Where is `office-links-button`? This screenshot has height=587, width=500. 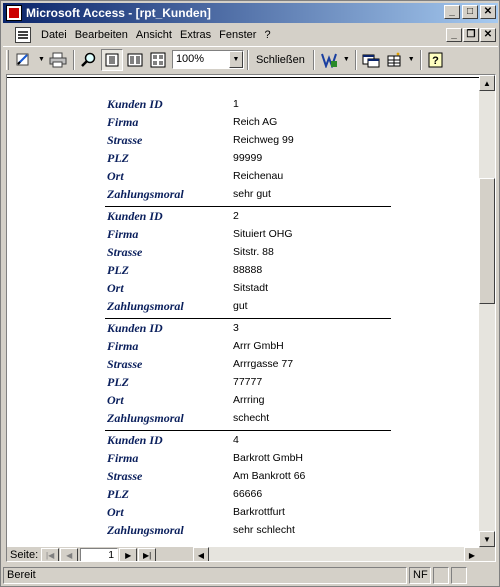 office-links-button is located at coordinates (329, 60).